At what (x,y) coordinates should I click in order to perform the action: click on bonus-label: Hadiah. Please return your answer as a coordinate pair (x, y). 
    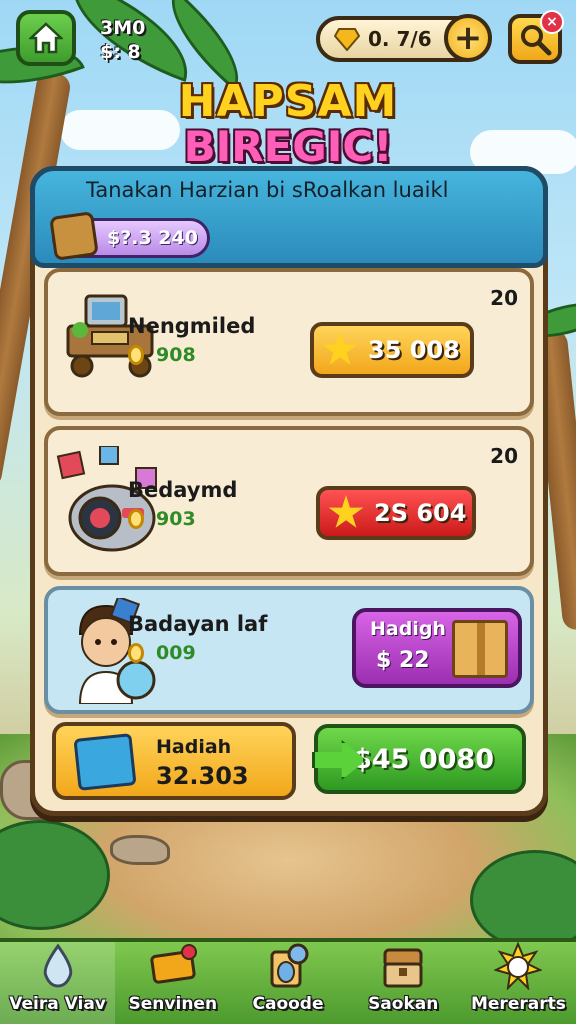
    Looking at the image, I should click on (194, 747).